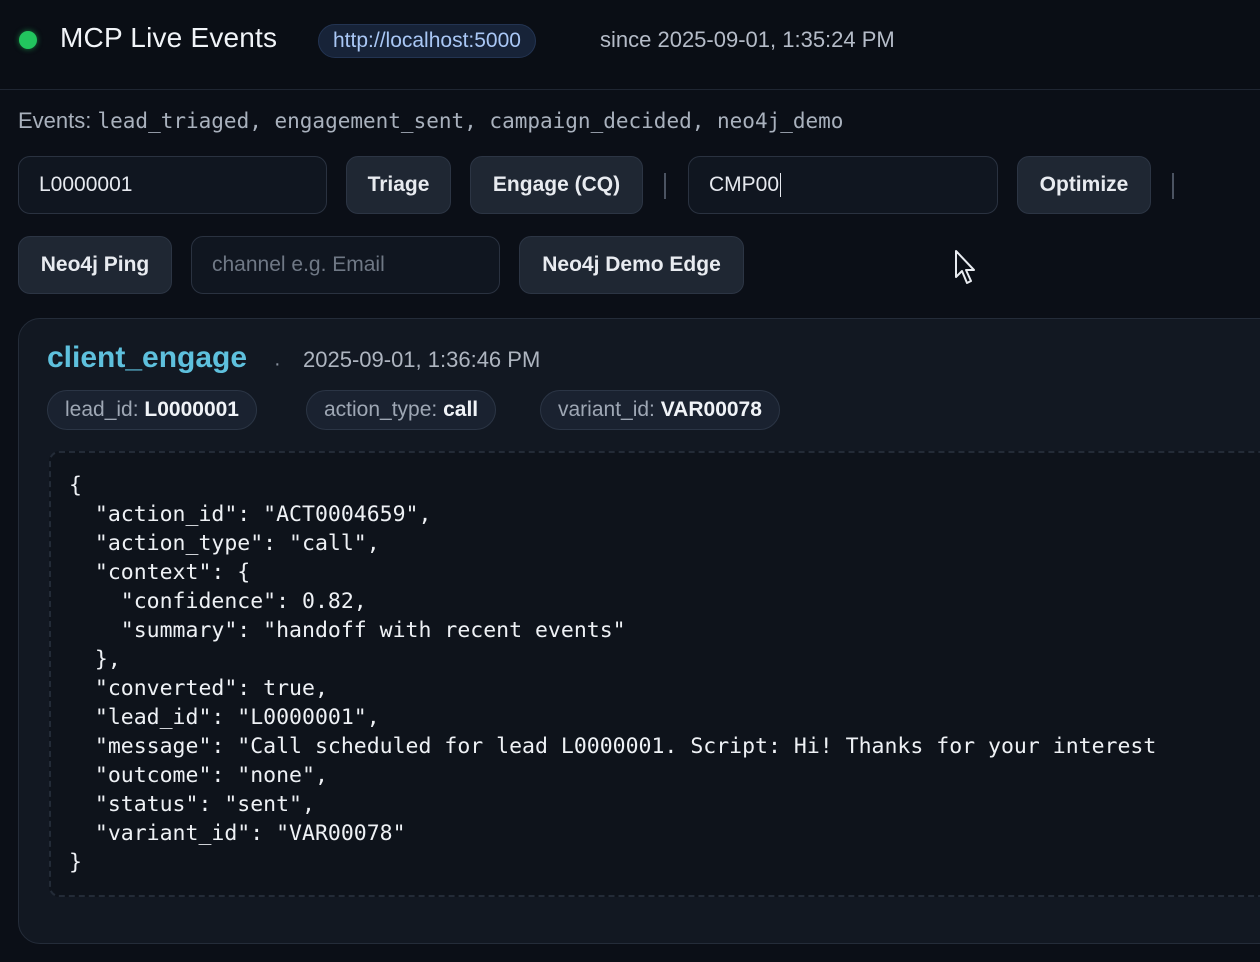  I want to click on chip-key: lead_id:, so click(102, 409).